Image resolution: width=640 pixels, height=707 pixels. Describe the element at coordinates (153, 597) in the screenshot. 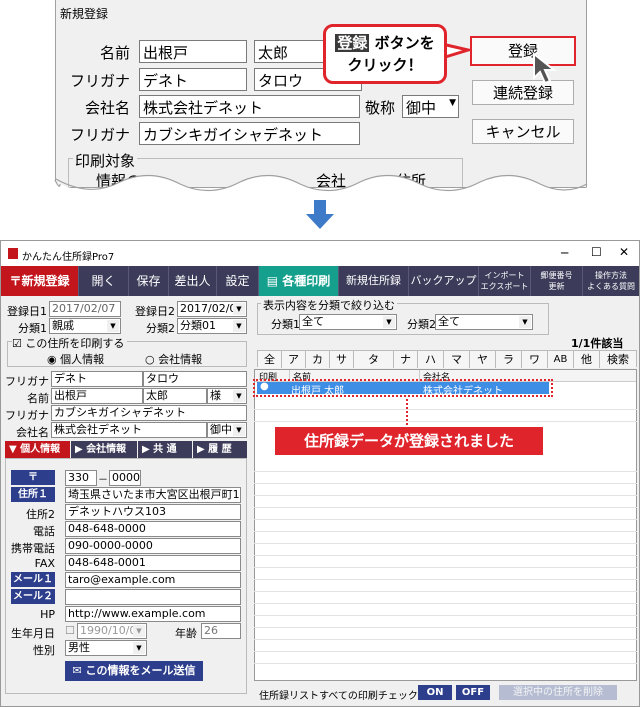

I see `mail2-field` at that location.